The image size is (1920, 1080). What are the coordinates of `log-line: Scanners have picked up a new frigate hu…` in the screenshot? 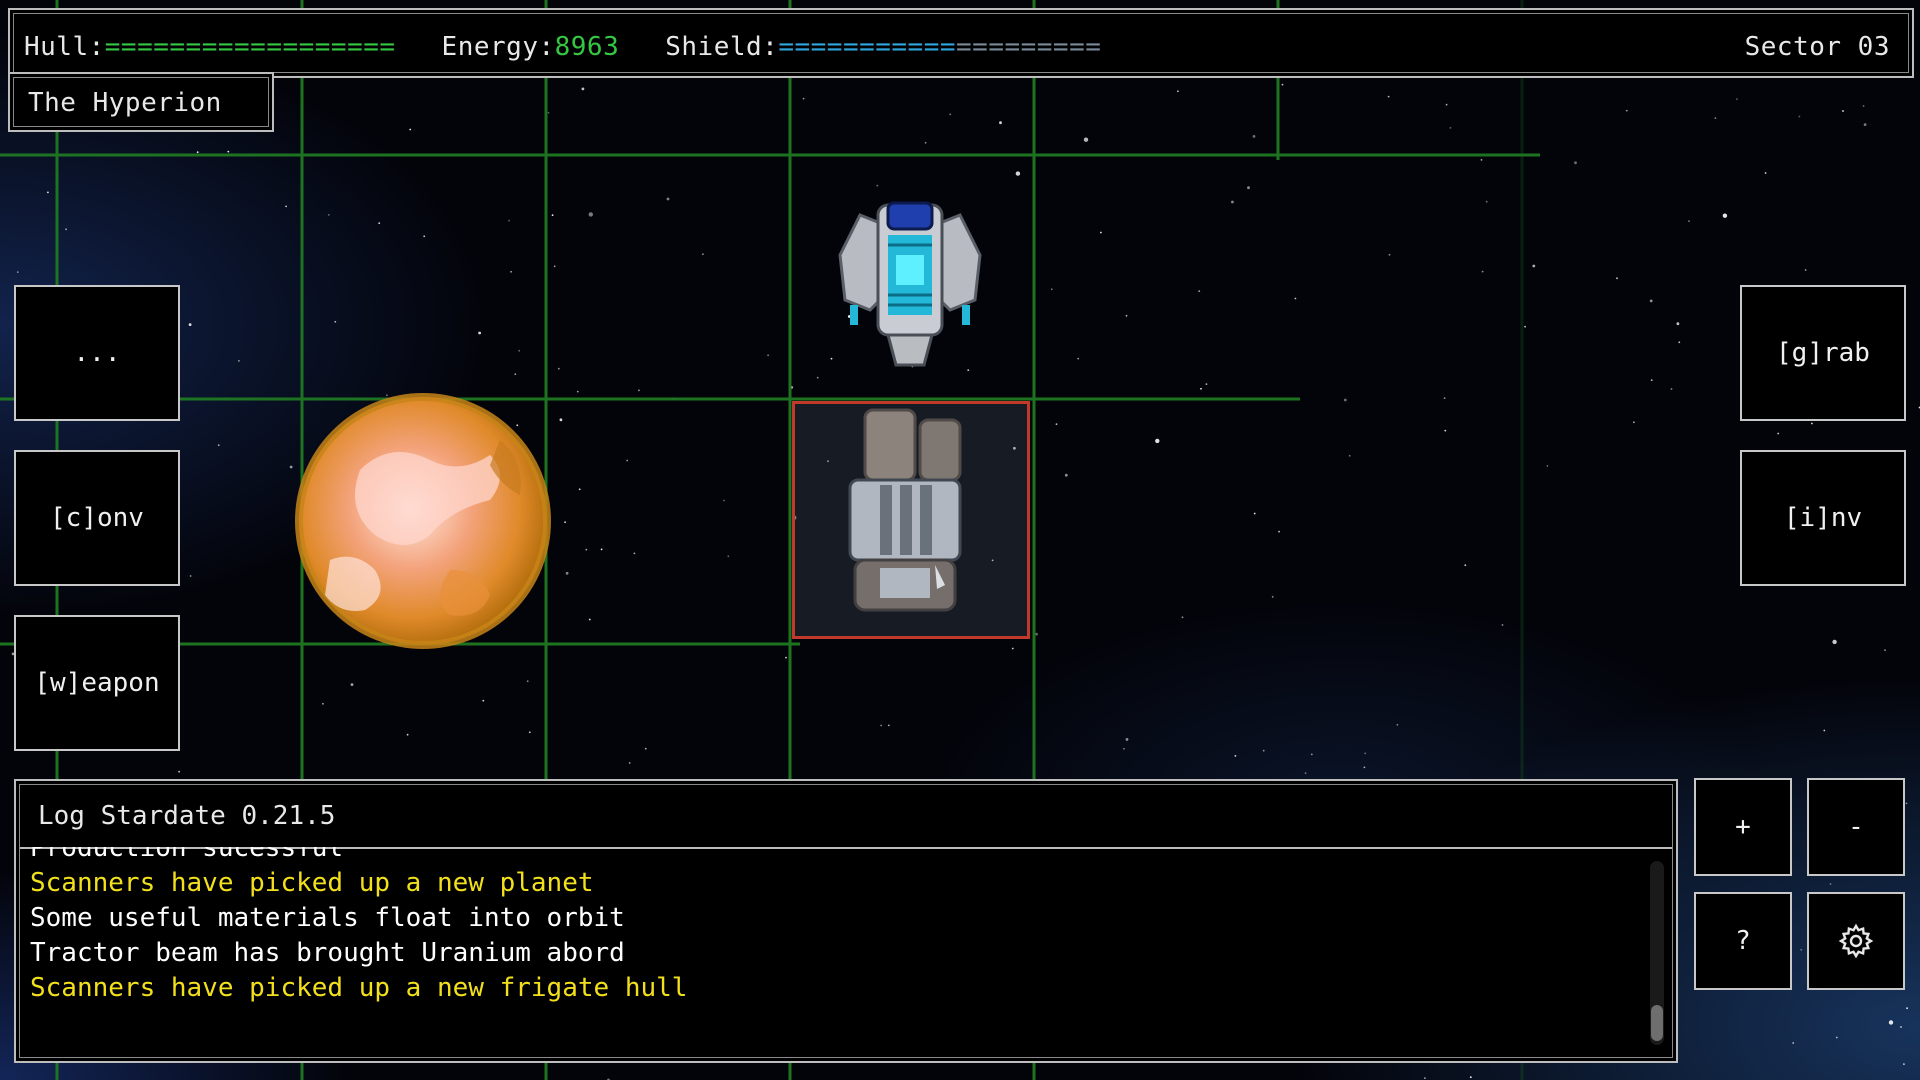 It's located at (359, 988).